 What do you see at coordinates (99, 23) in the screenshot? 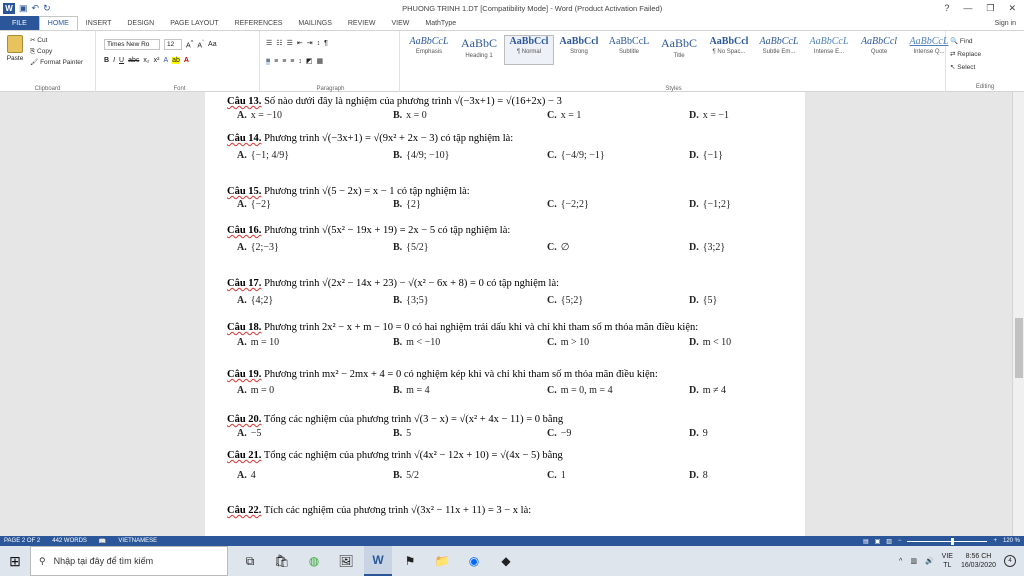
I see `tab-insert: INSERT` at bounding box center [99, 23].